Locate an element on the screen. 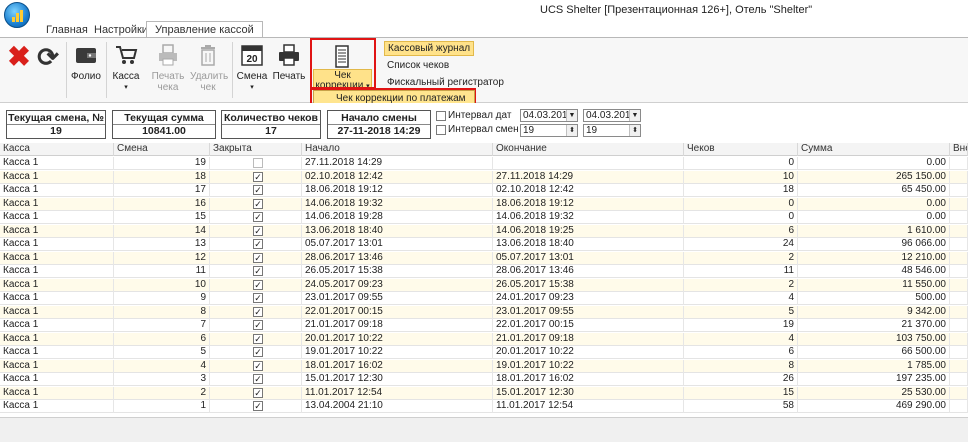  cell-end: 18.06.2018 19:12 is located at coordinates (588, 204).